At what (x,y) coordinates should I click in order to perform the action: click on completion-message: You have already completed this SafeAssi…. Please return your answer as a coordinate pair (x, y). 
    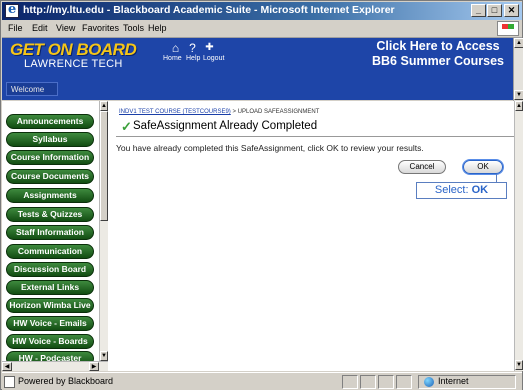
    Looking at the image, I should click on (270, 148).